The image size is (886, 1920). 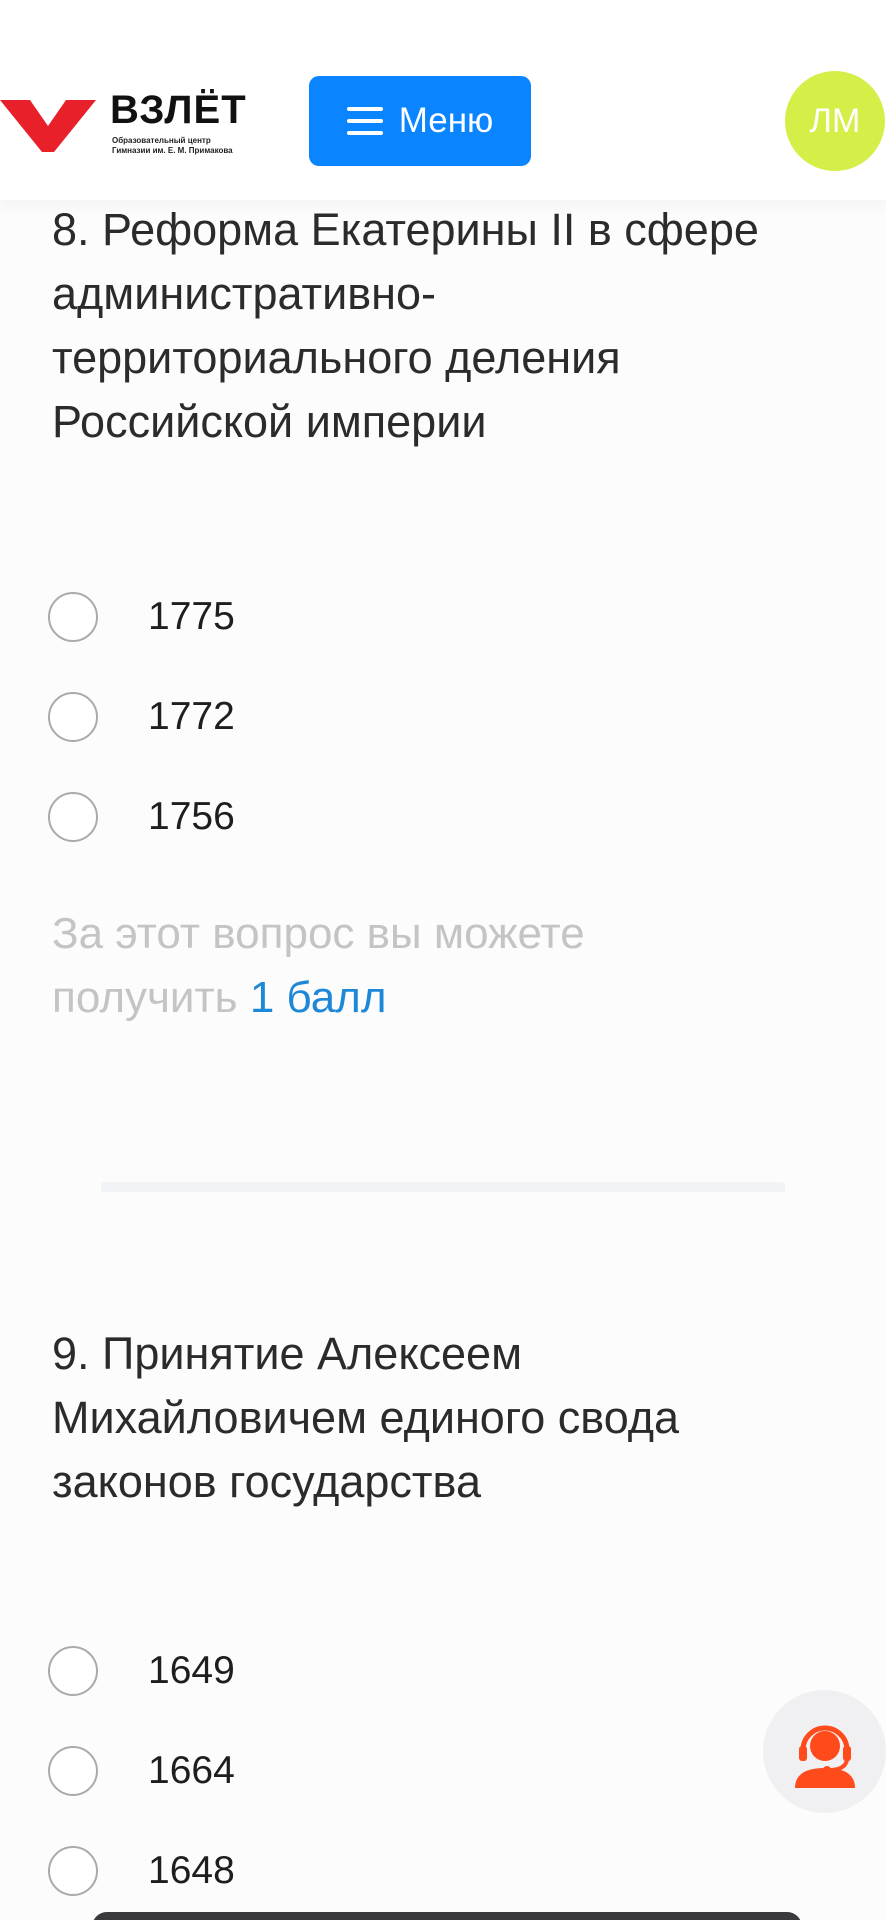 I want to click on option-label: 1648, so click(x=191, y=1870).